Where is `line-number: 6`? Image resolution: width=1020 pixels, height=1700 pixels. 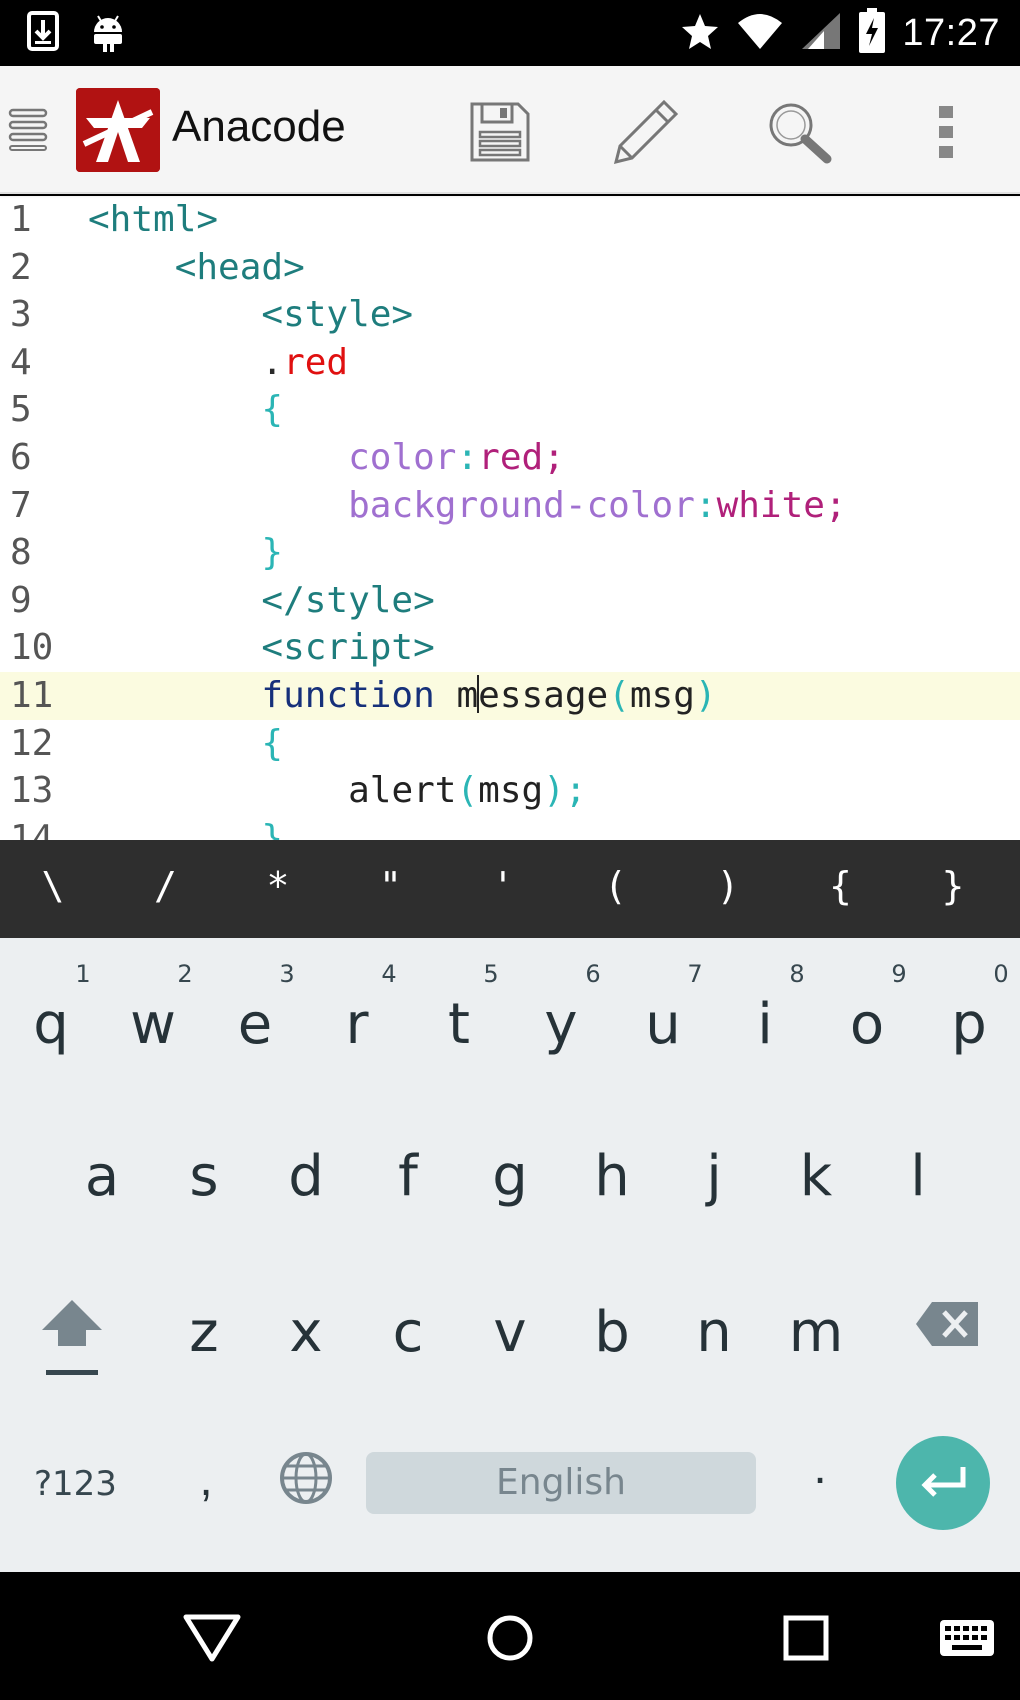
line-number: 6 is located at coordinates (21, 457).